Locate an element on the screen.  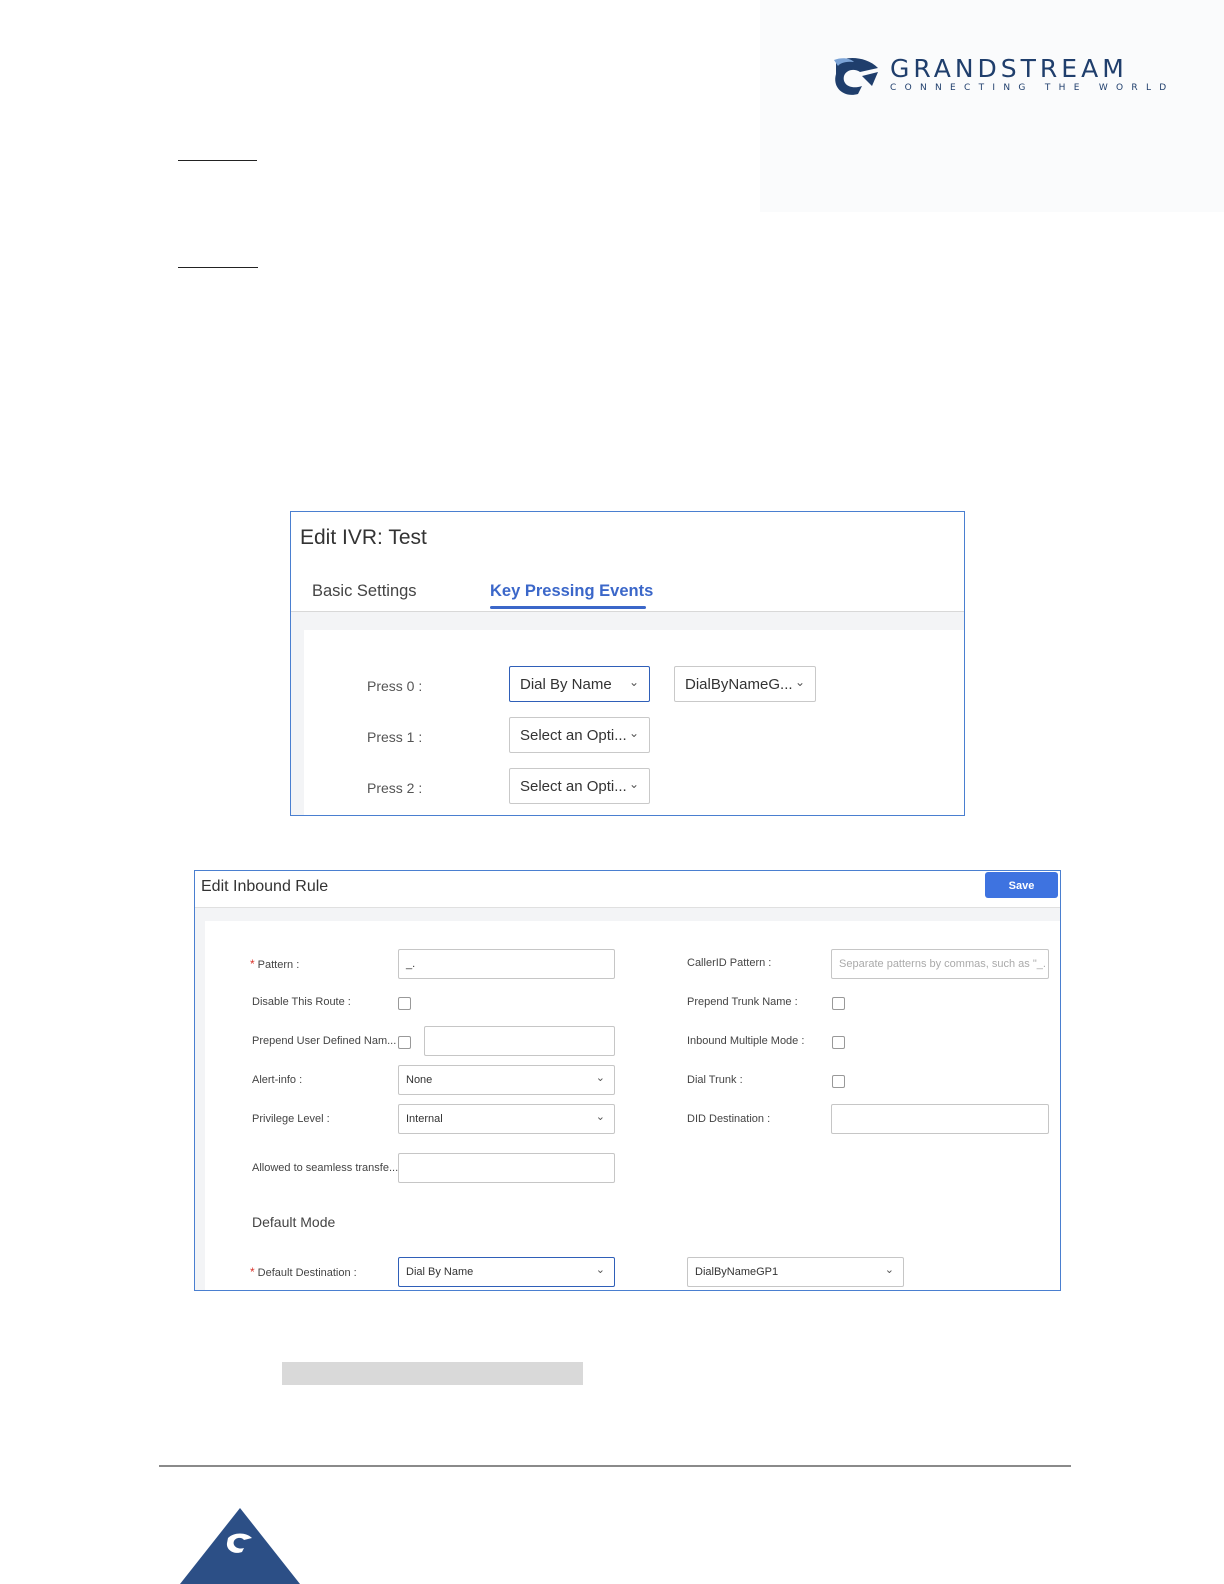
grandstream-logo-icon is located at coordinates (856, 76).